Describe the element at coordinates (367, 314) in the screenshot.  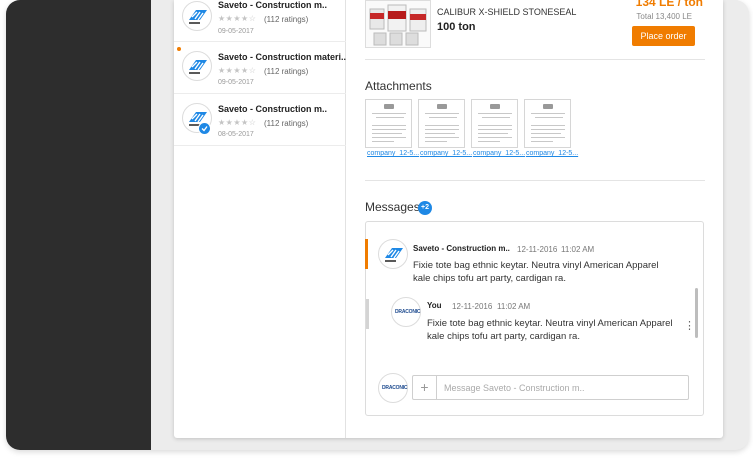
I see `reply-indicator` at that location.